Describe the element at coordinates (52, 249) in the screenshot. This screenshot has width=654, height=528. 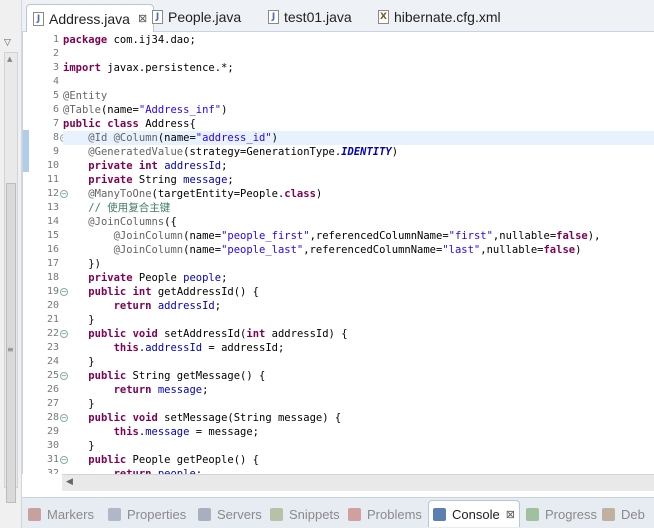
I see `line-number: 16` at that location.